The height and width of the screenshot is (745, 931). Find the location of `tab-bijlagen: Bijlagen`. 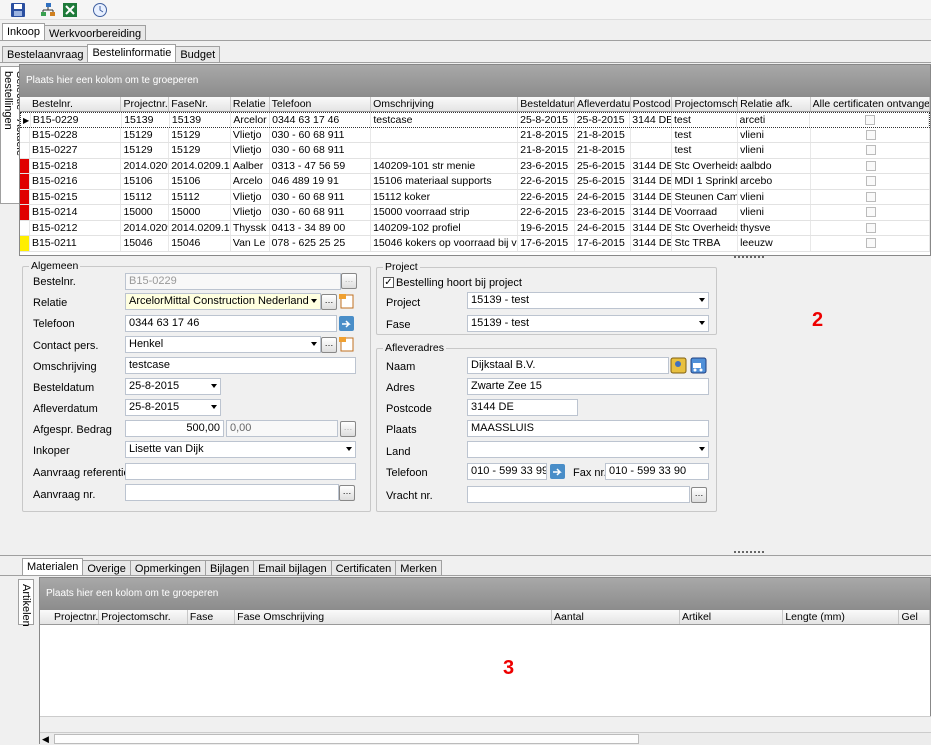

tab-bijlagen: Bijlagen is located at coordinates (229, 568).